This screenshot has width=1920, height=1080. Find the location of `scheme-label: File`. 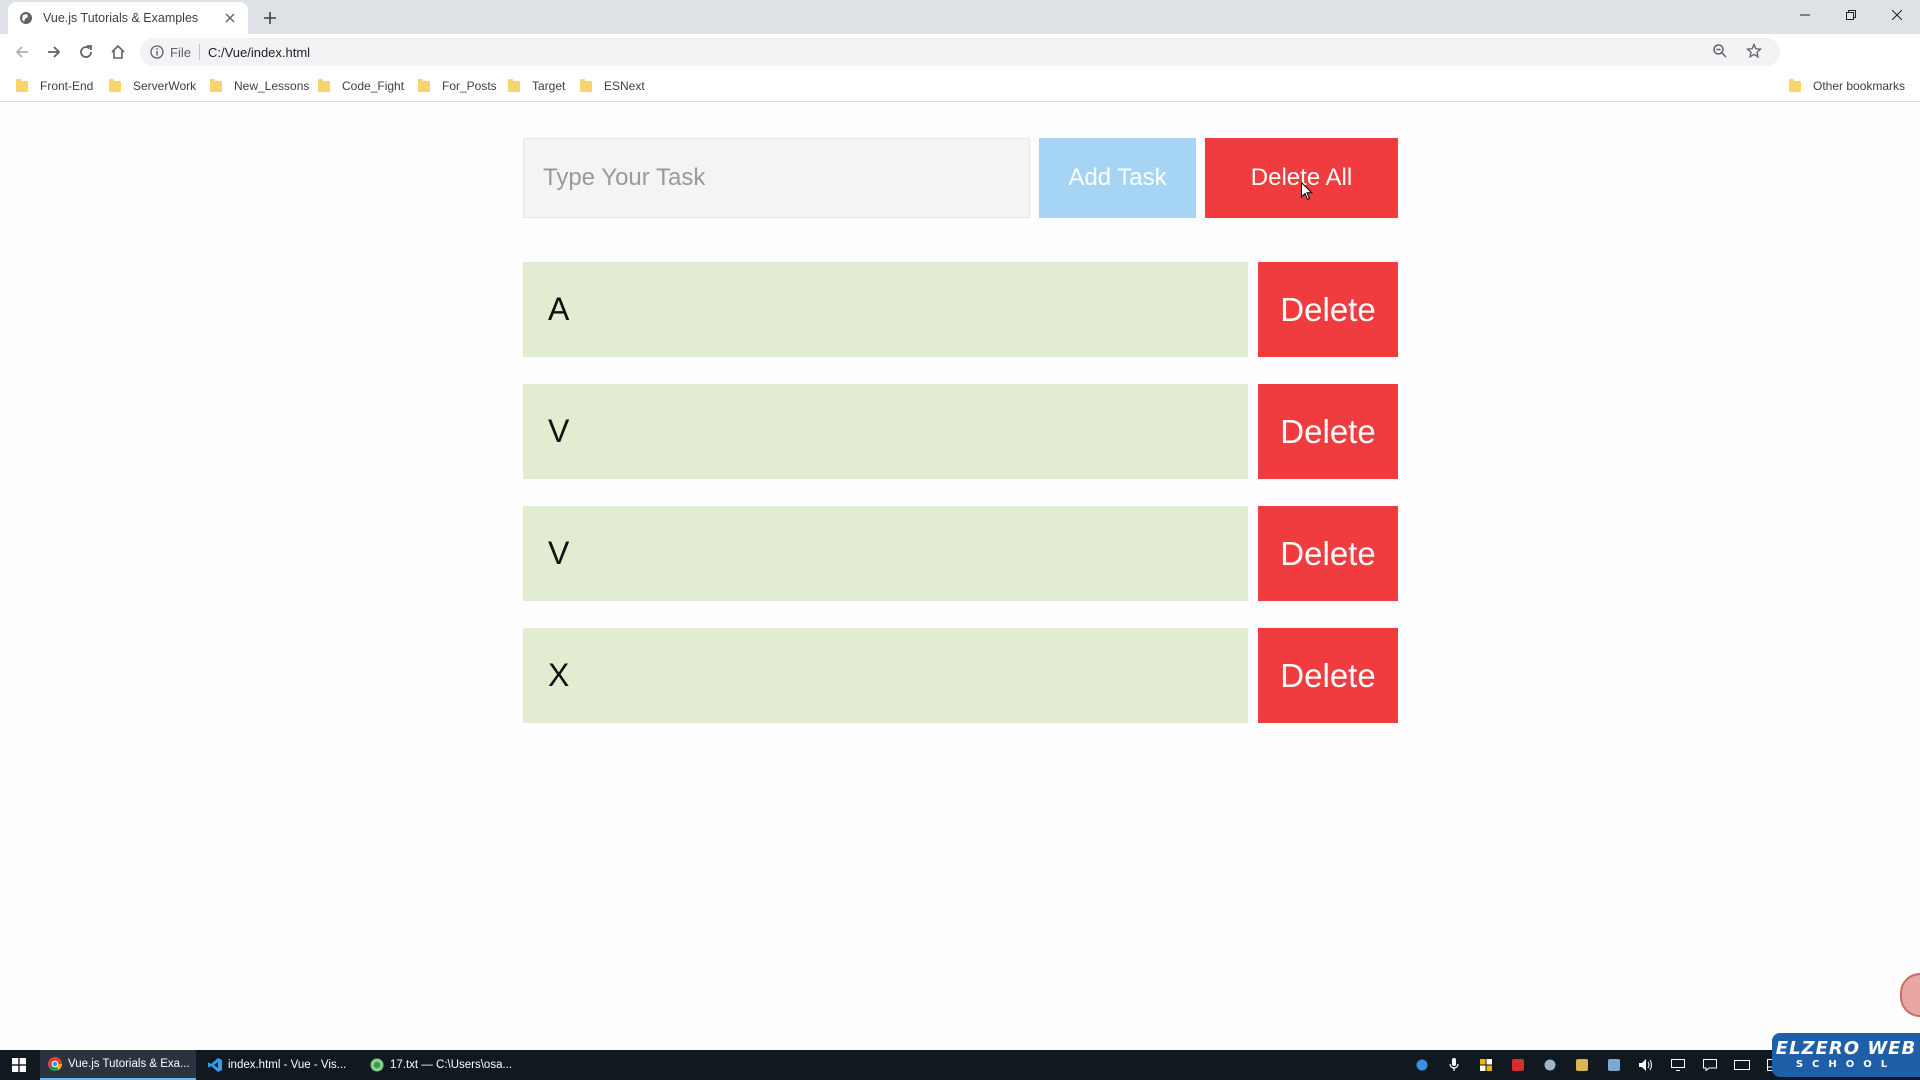

scheme-label: File is located at coordinates (180, 52).